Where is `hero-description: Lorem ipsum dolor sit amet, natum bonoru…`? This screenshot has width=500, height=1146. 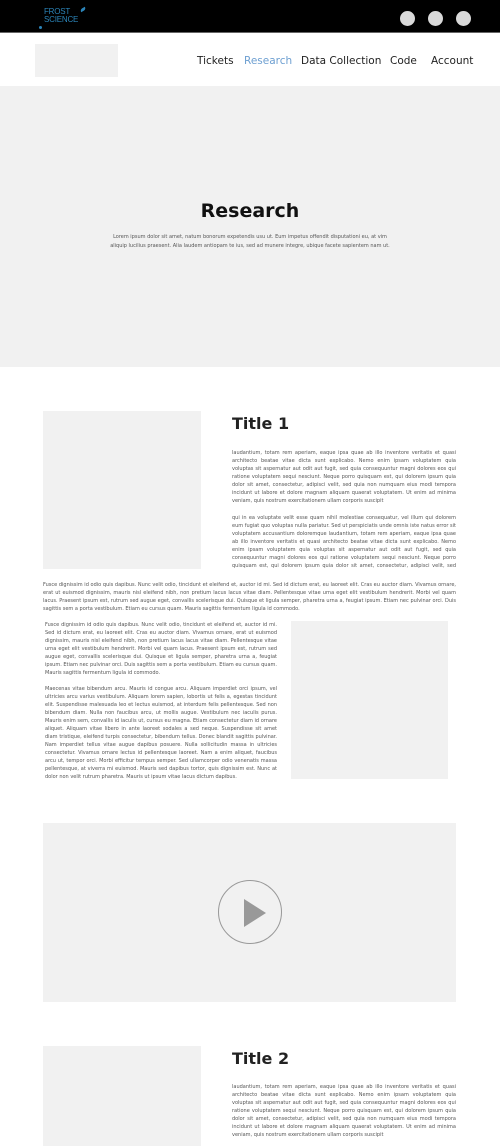 hero-description: Lorem ipsum dolor sit amet, natum bonoru… is located at coordinates (250, 241).